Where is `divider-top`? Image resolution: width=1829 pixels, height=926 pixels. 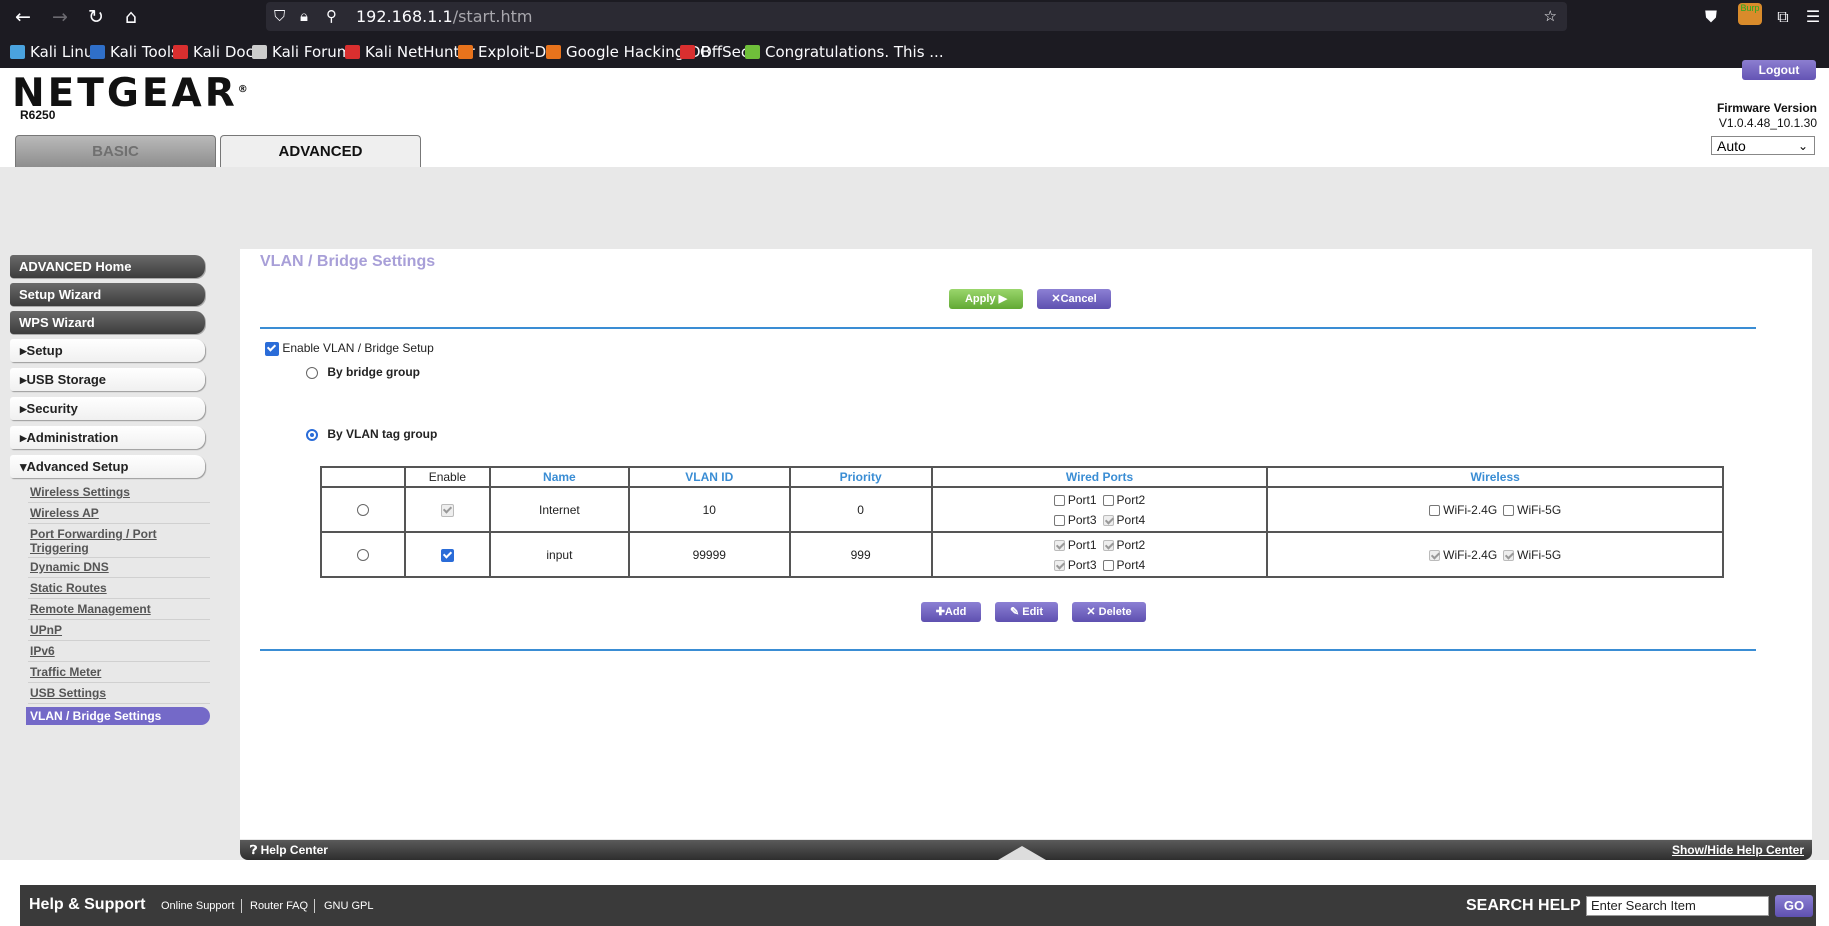
divider-top is located at coordinates (1008, 328).